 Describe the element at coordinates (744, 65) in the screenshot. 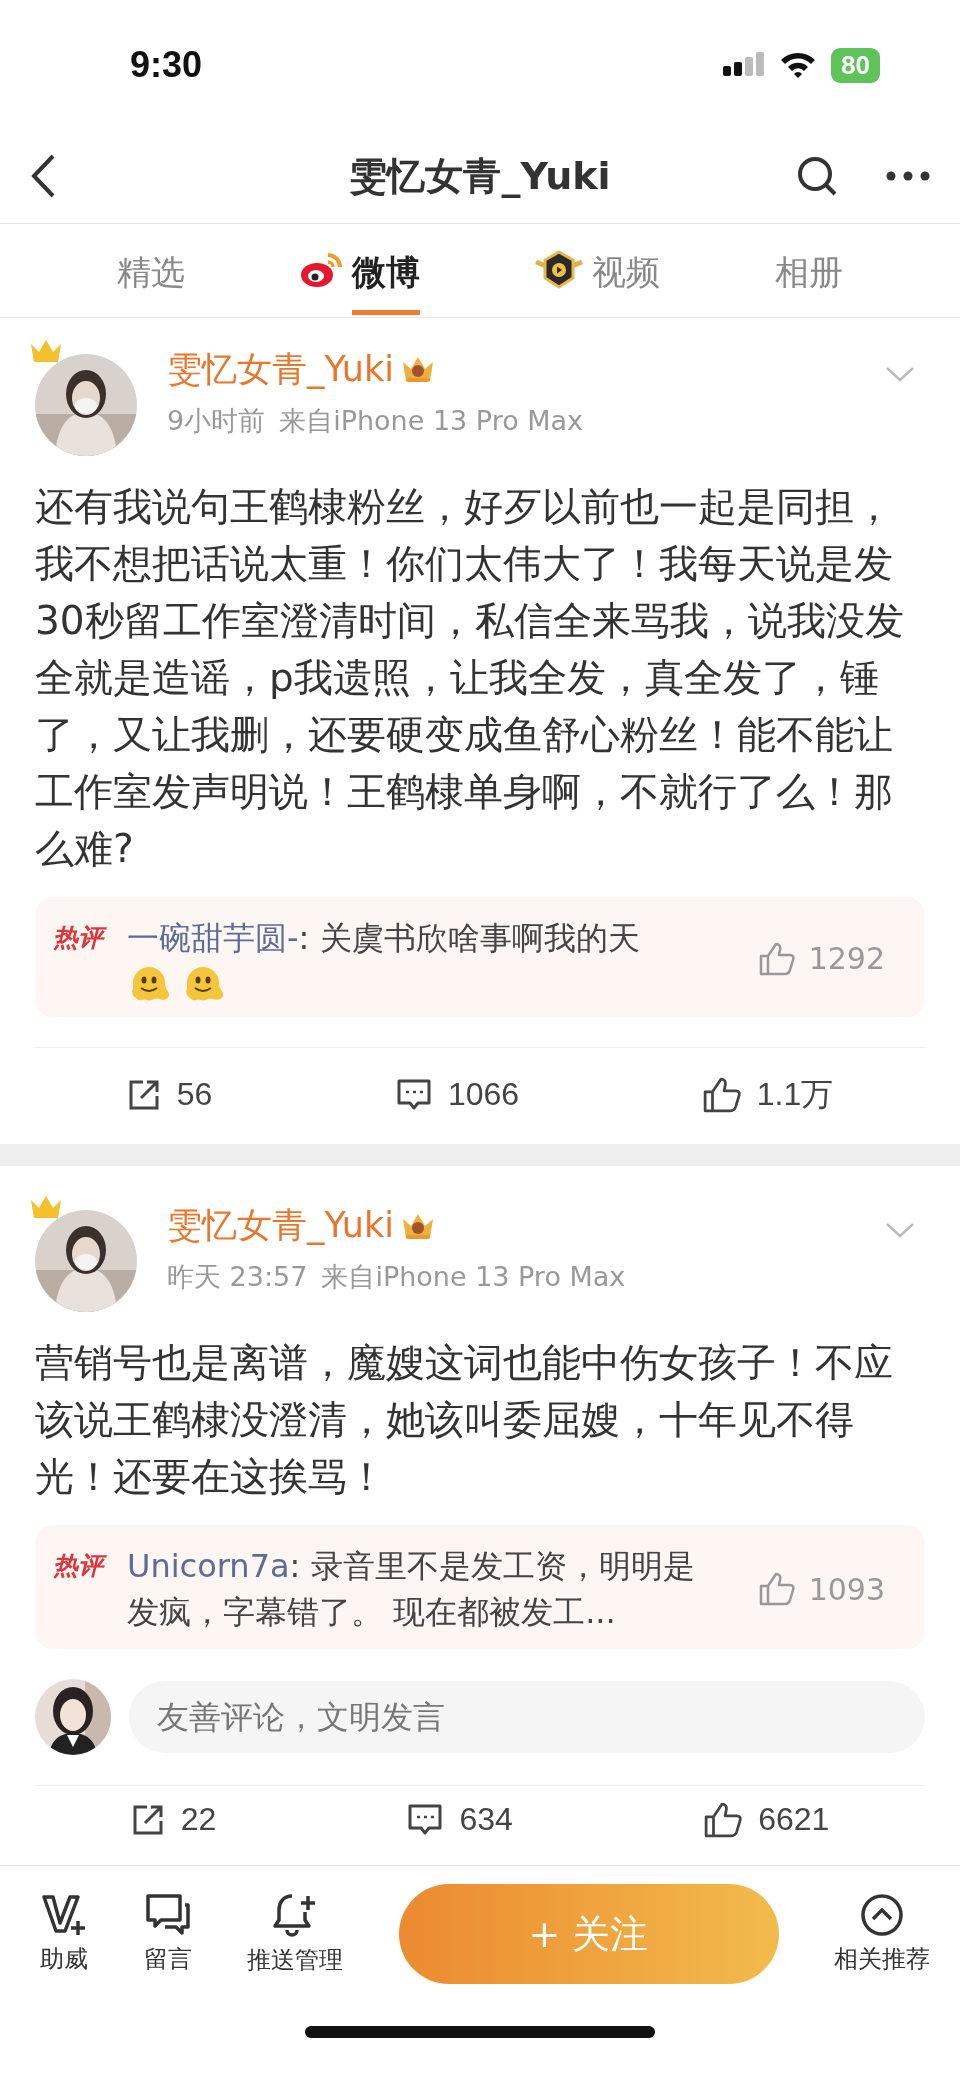

I see `signal-icon` at that location.